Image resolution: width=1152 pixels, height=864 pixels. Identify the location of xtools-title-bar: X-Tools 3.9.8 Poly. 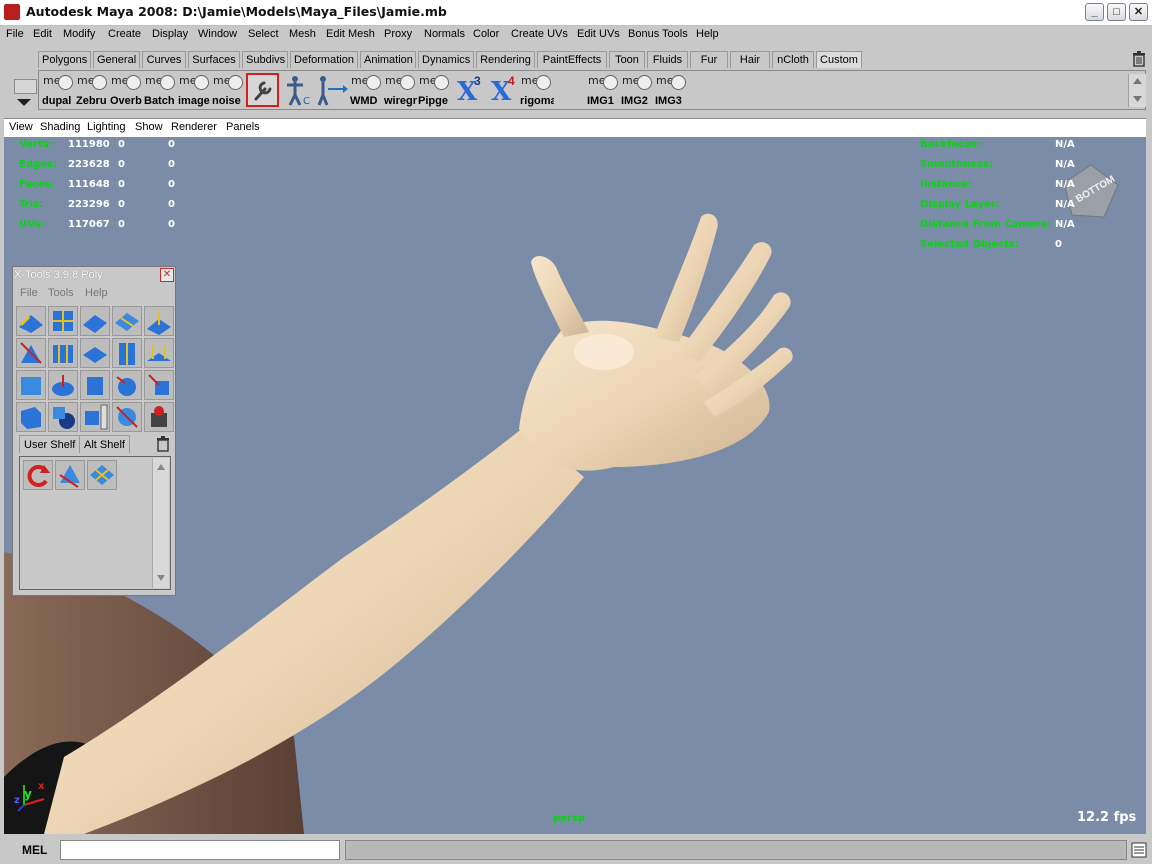
(94, 275).